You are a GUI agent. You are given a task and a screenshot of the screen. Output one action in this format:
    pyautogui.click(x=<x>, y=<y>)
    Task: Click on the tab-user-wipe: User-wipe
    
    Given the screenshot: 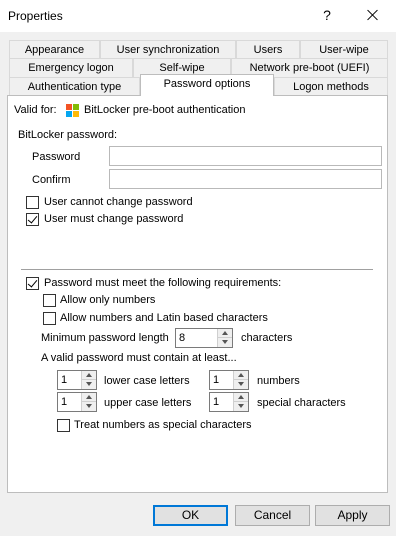 What is the action you would take?
    pyautogui.click(x=344, y=49)
    